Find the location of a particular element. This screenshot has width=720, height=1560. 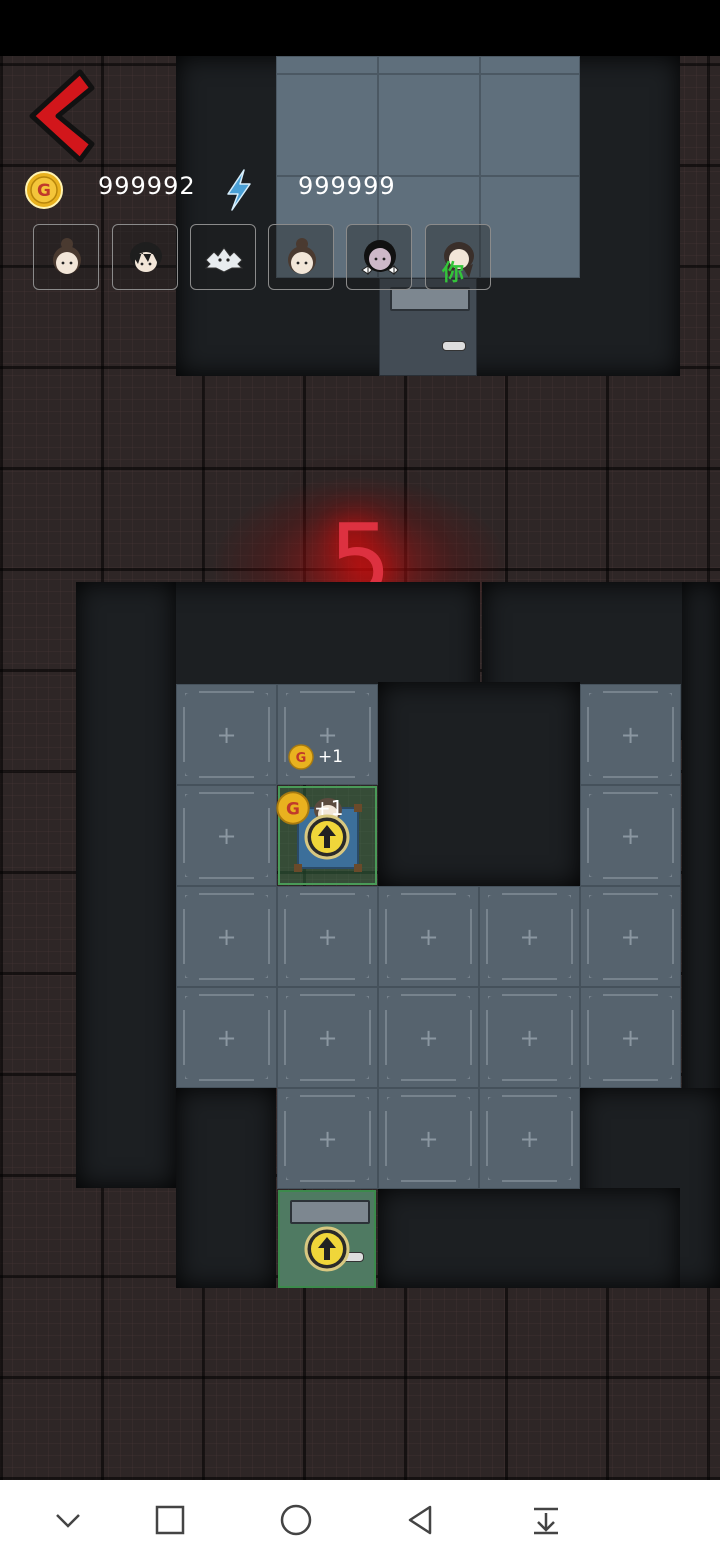

upgrade-door-button is located at coordinates (327, 1249).